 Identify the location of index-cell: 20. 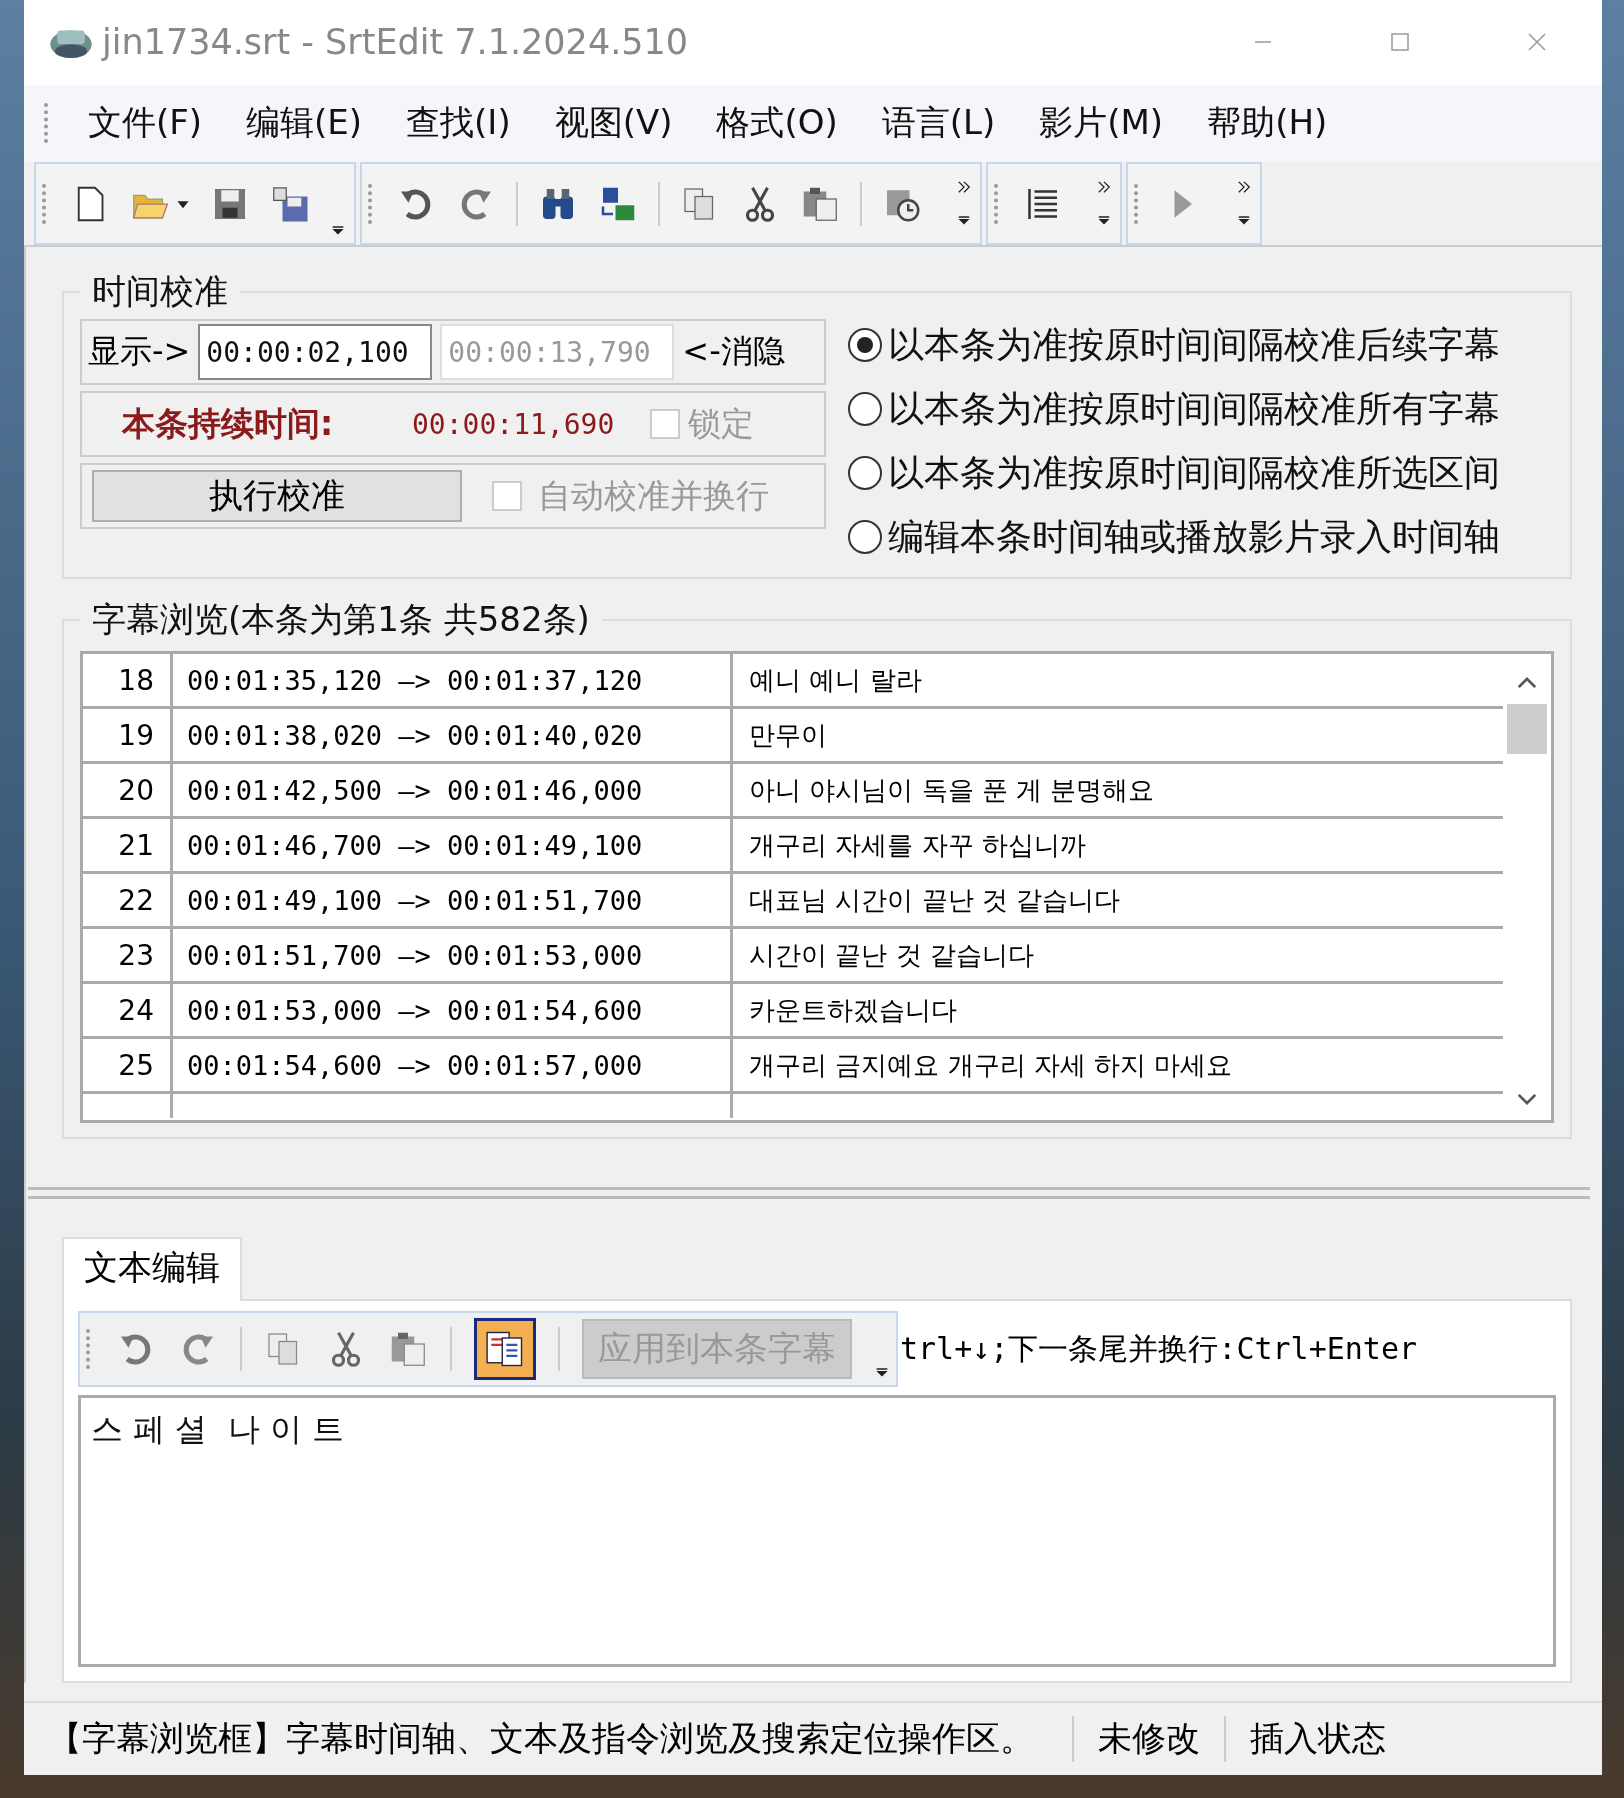
(128, 790).